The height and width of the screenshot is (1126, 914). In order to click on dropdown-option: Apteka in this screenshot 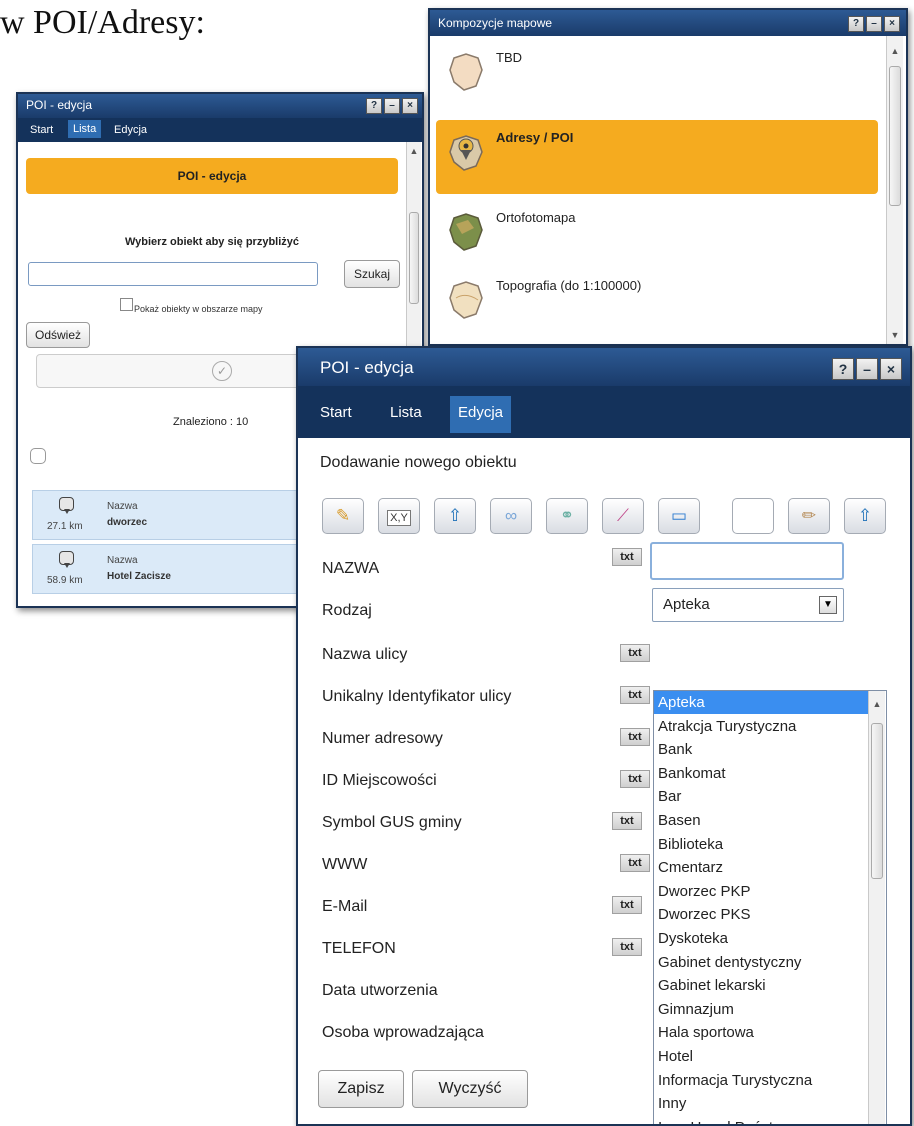, I will do `click(768, 702)`.